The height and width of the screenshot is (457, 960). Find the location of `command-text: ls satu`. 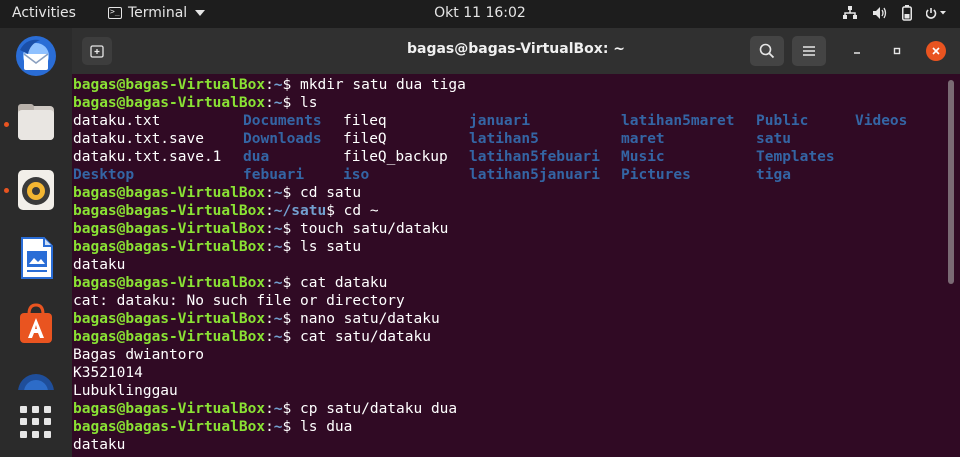

command-text: ls satu is located at coordinates (331, 247).